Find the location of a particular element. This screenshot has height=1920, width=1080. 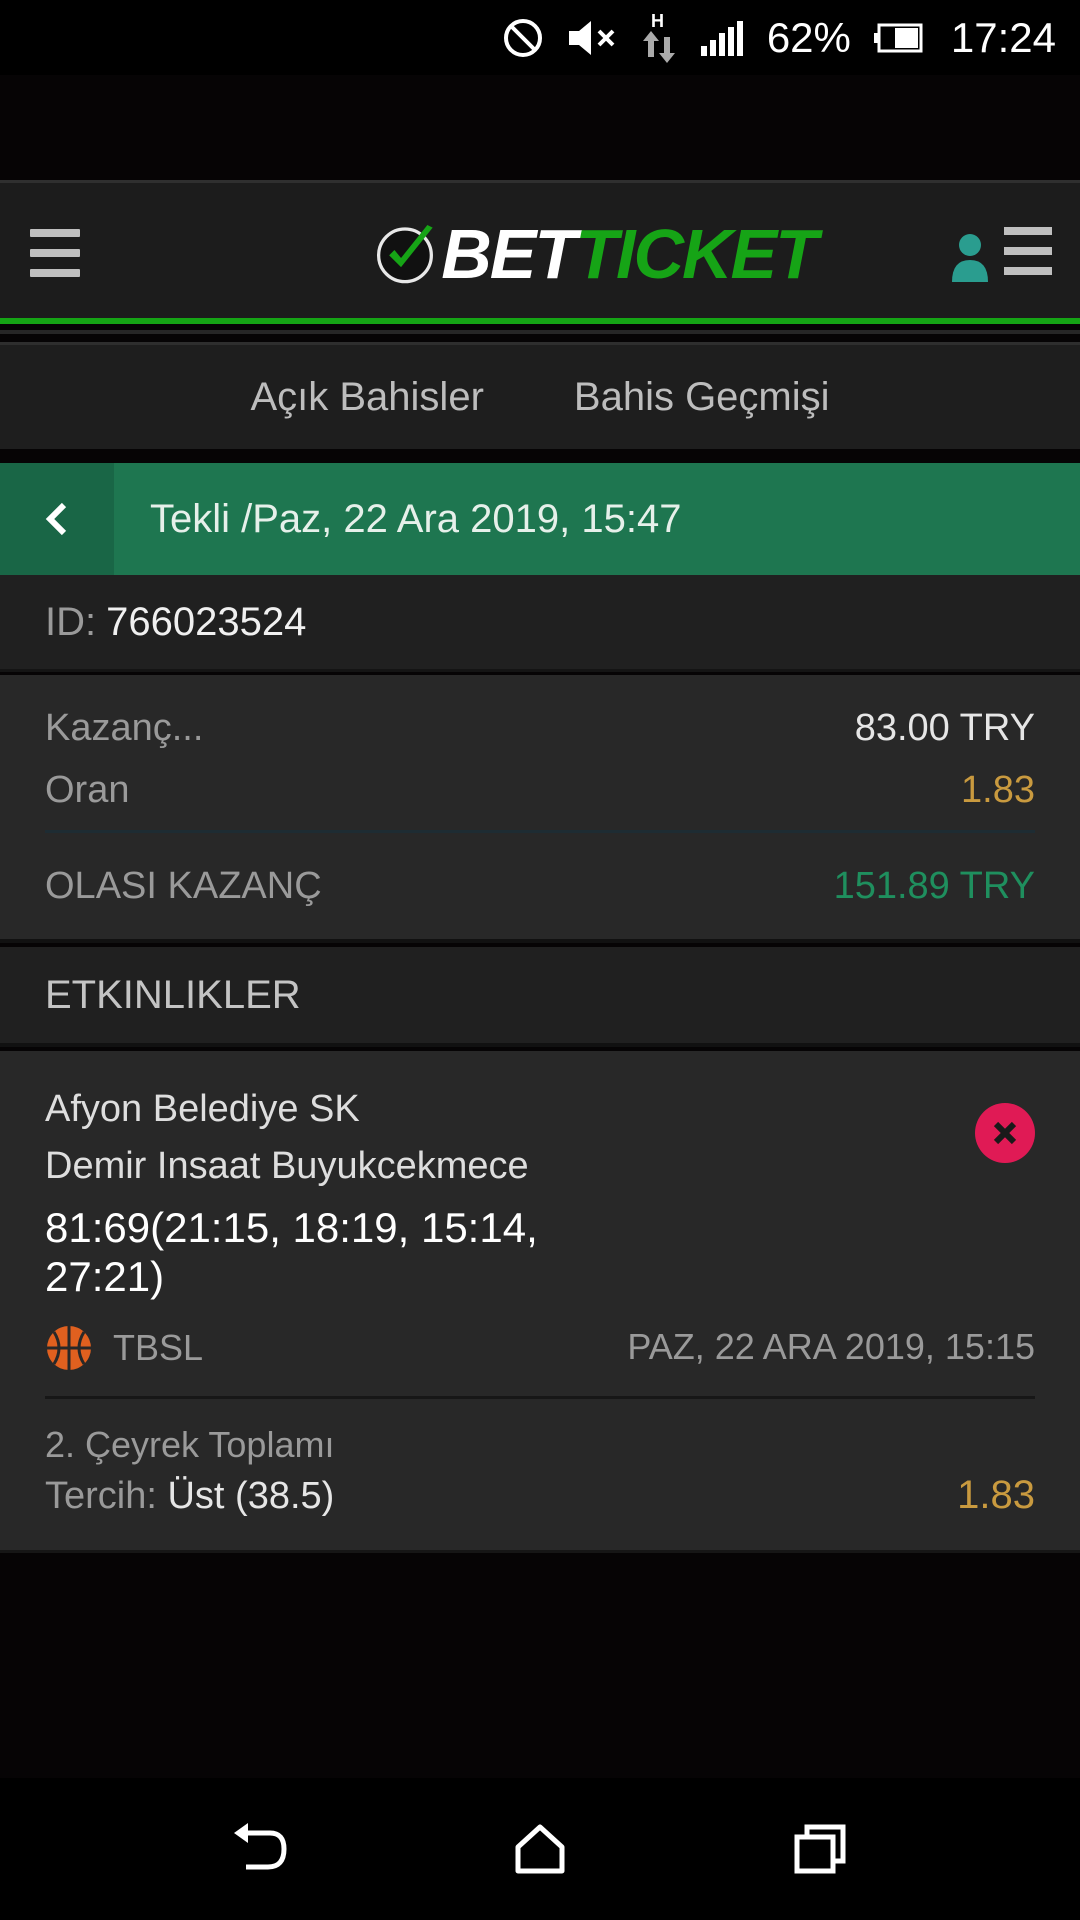

pick-label: Tercih: is located at coordinates (101, 1496).